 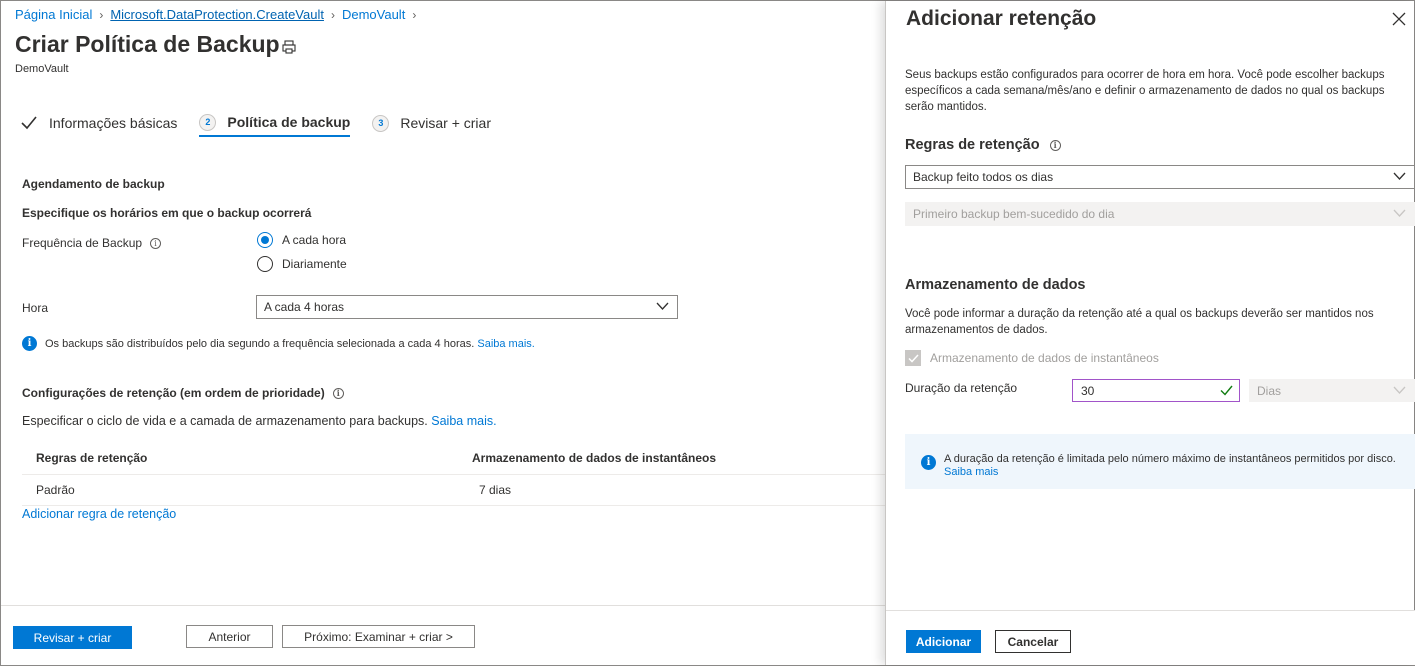 I want to click on radio-button, so click(x=265, y=264).